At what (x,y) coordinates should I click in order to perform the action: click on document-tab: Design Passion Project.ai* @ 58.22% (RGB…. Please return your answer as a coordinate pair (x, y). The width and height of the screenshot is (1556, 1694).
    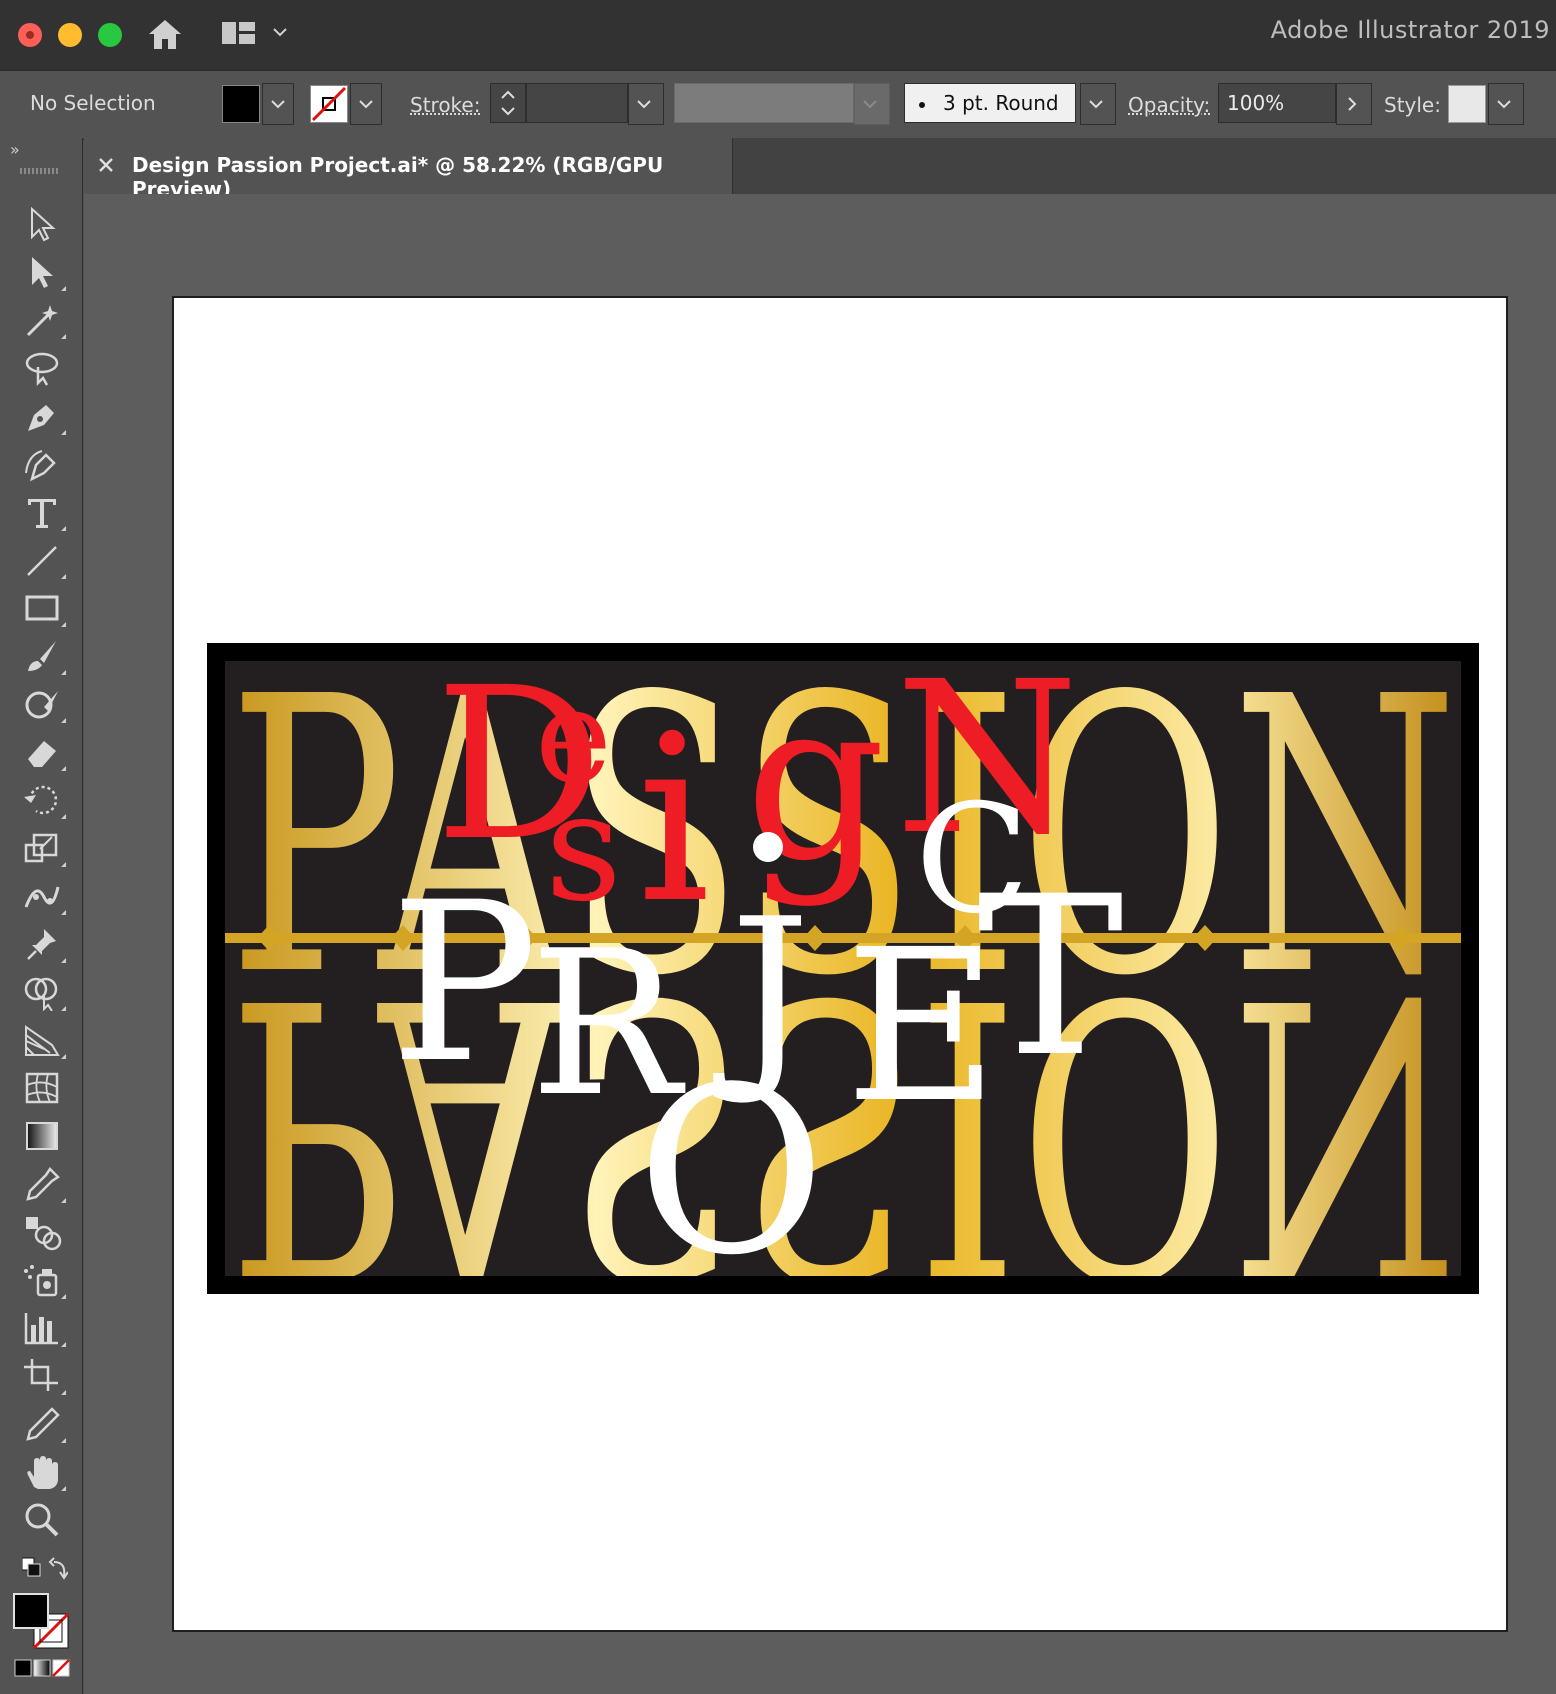
    Looking at the image, I should click on (408, 169).